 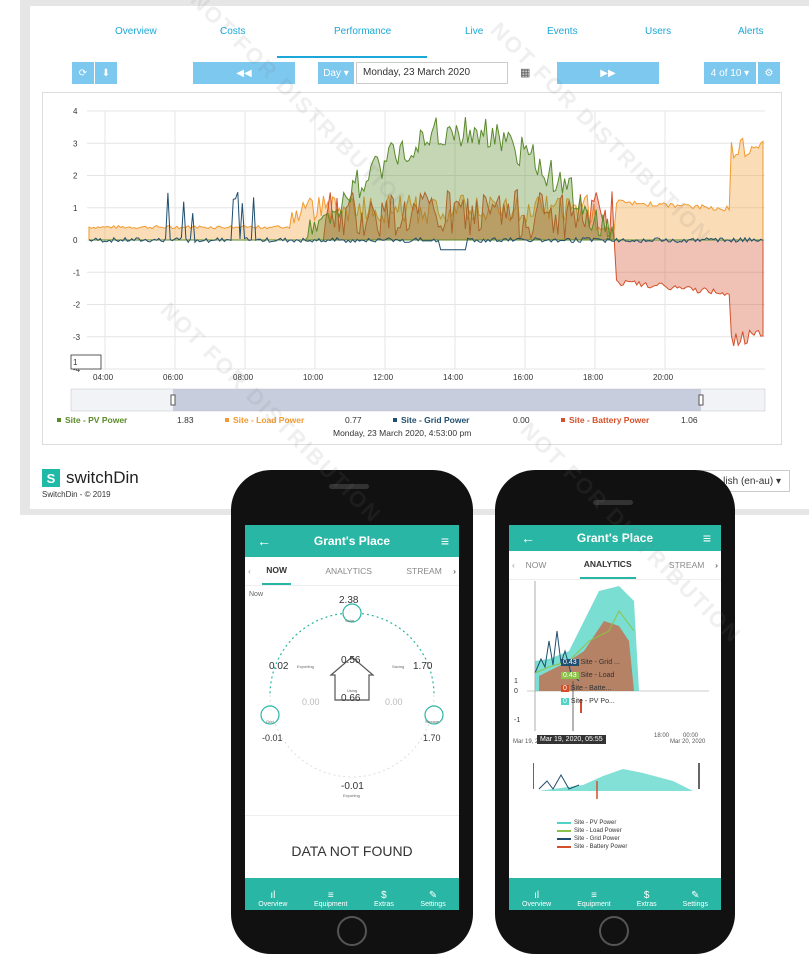 What do you see at coordinates (688, 742) in the screenshot?
I see `x-end-label: Mar 20, 2020` at bounding box center [688, 742].